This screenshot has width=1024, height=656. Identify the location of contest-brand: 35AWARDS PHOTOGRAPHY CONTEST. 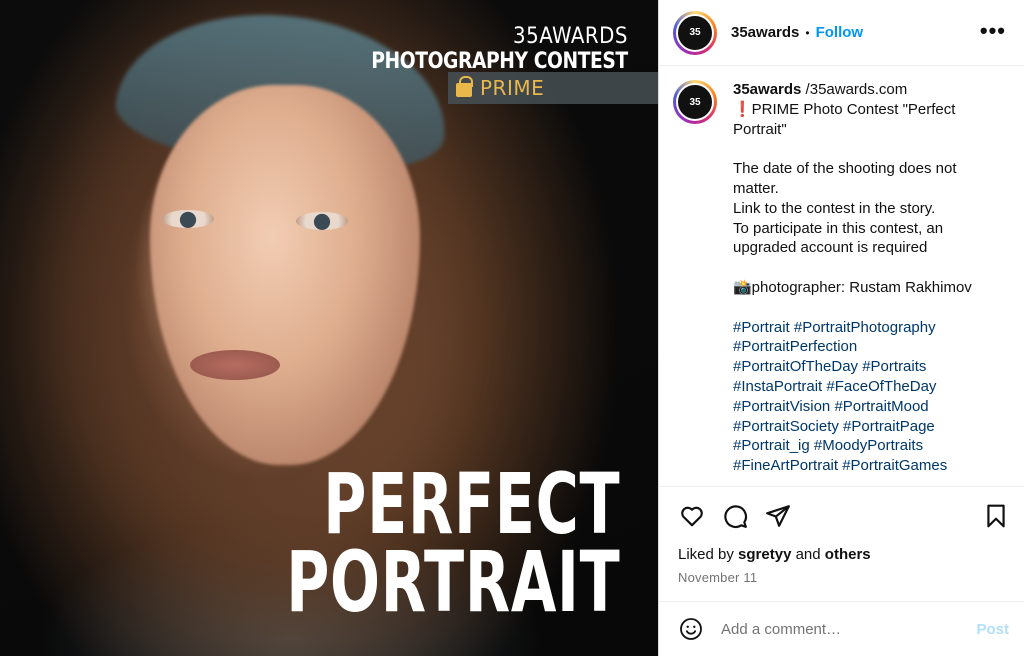
(477, 49).